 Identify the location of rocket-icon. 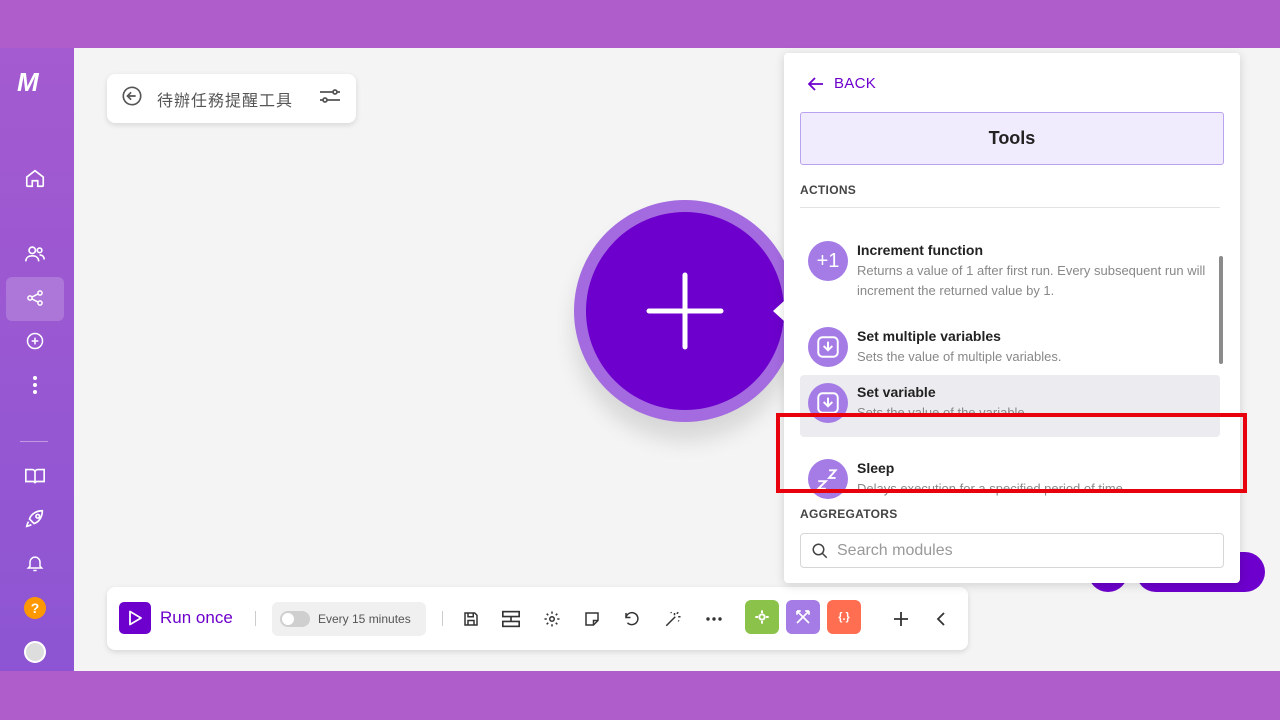
(35, 519).